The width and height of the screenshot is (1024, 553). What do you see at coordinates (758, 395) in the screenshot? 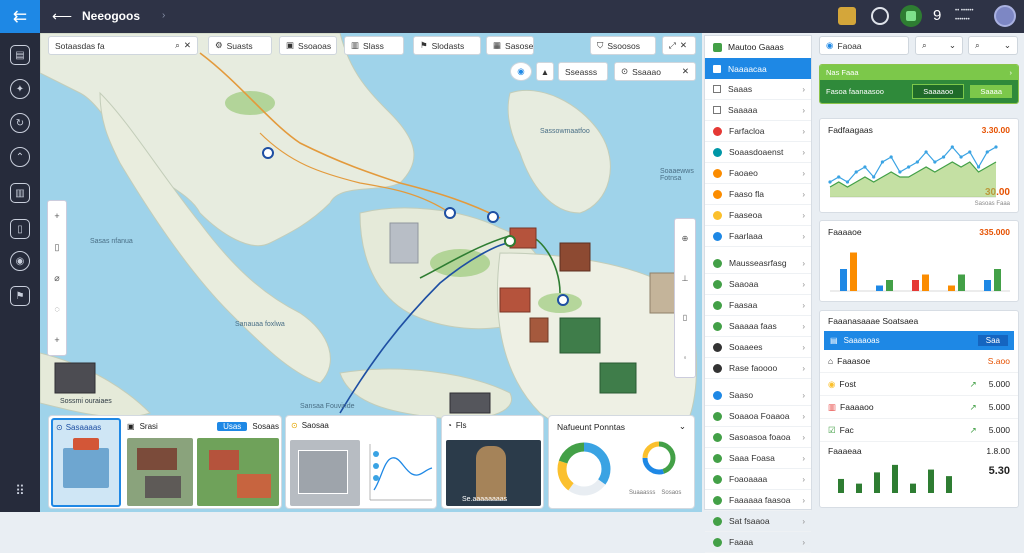
I see `list-item: Saaso ›` at bounding box center [758, 395].